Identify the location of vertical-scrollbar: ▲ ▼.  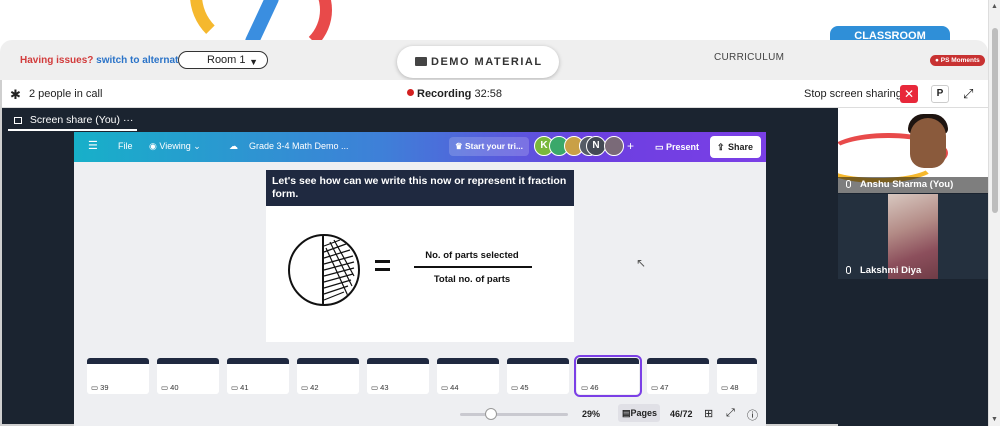
(994, 213).